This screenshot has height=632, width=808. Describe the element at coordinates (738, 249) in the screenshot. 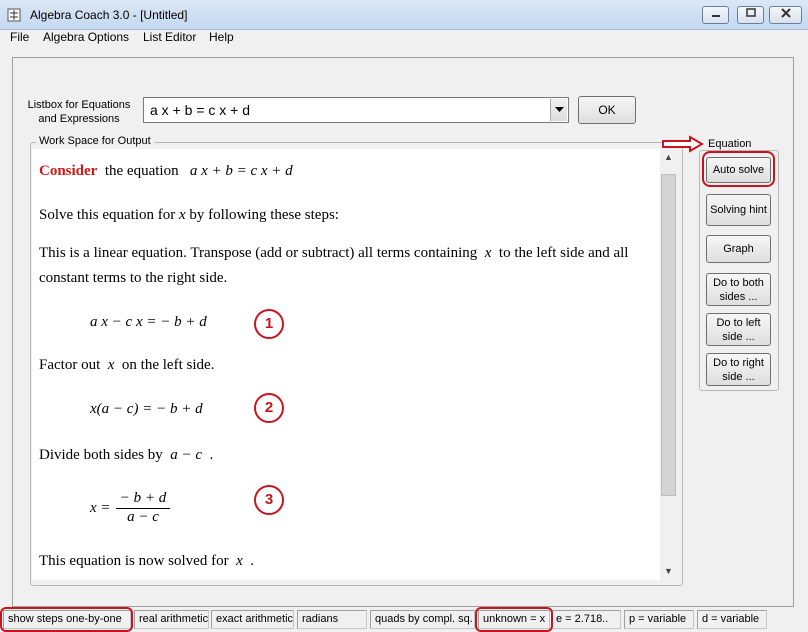

I see `graph-button: Graph` at that location.